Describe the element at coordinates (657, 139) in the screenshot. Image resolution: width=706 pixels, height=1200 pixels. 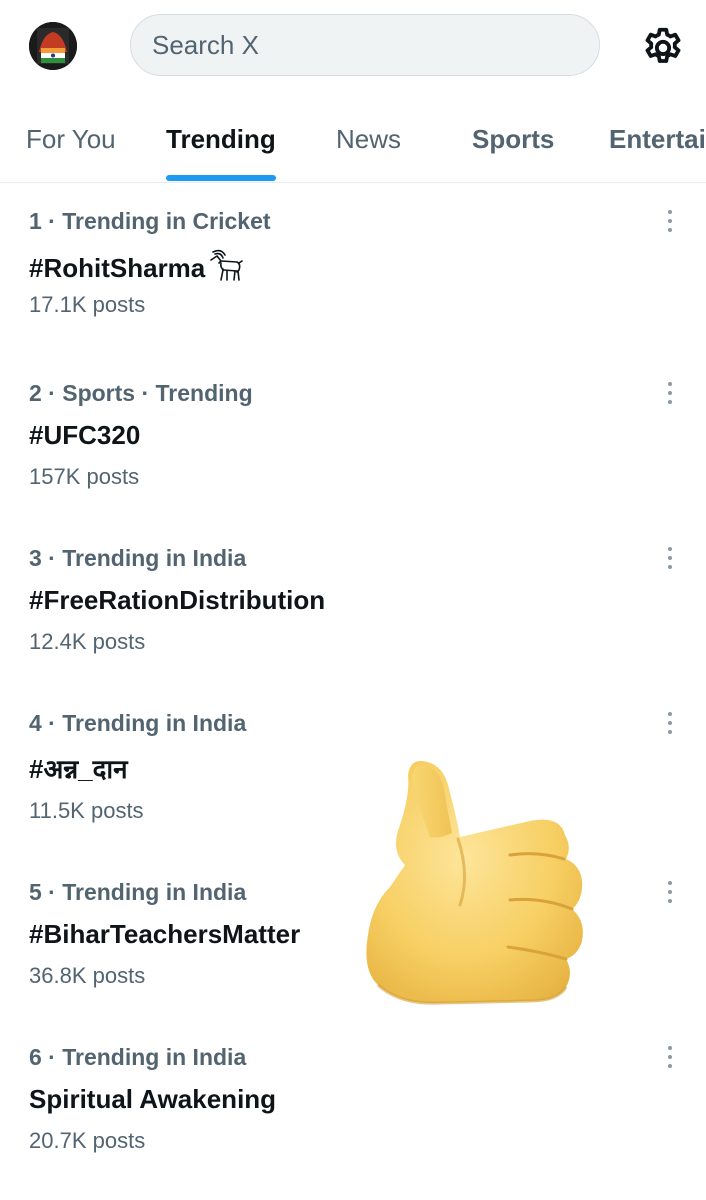
I see `tab-entertainment: Entertai` at that location.